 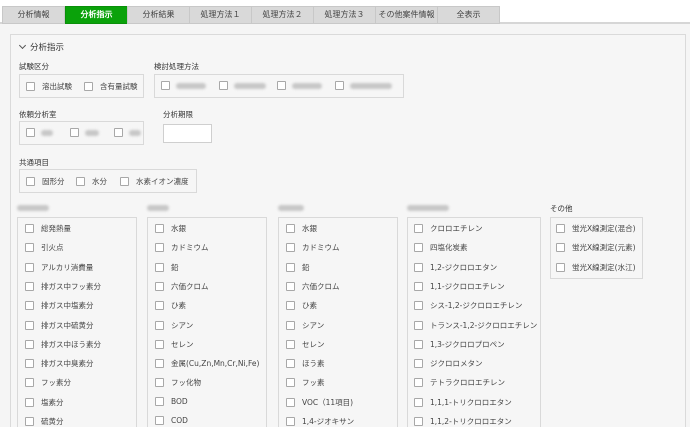 What do you see at coordinates (48, 228) in the screenshot?
I see `list-item-checkbox: 総発熱量` at bounding box center [48, 228].